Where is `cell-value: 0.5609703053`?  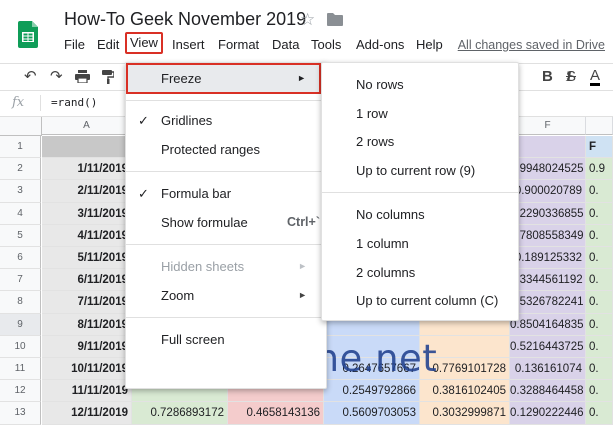
cell-value: 0.5609703053 is located at coordinates (372, 413).